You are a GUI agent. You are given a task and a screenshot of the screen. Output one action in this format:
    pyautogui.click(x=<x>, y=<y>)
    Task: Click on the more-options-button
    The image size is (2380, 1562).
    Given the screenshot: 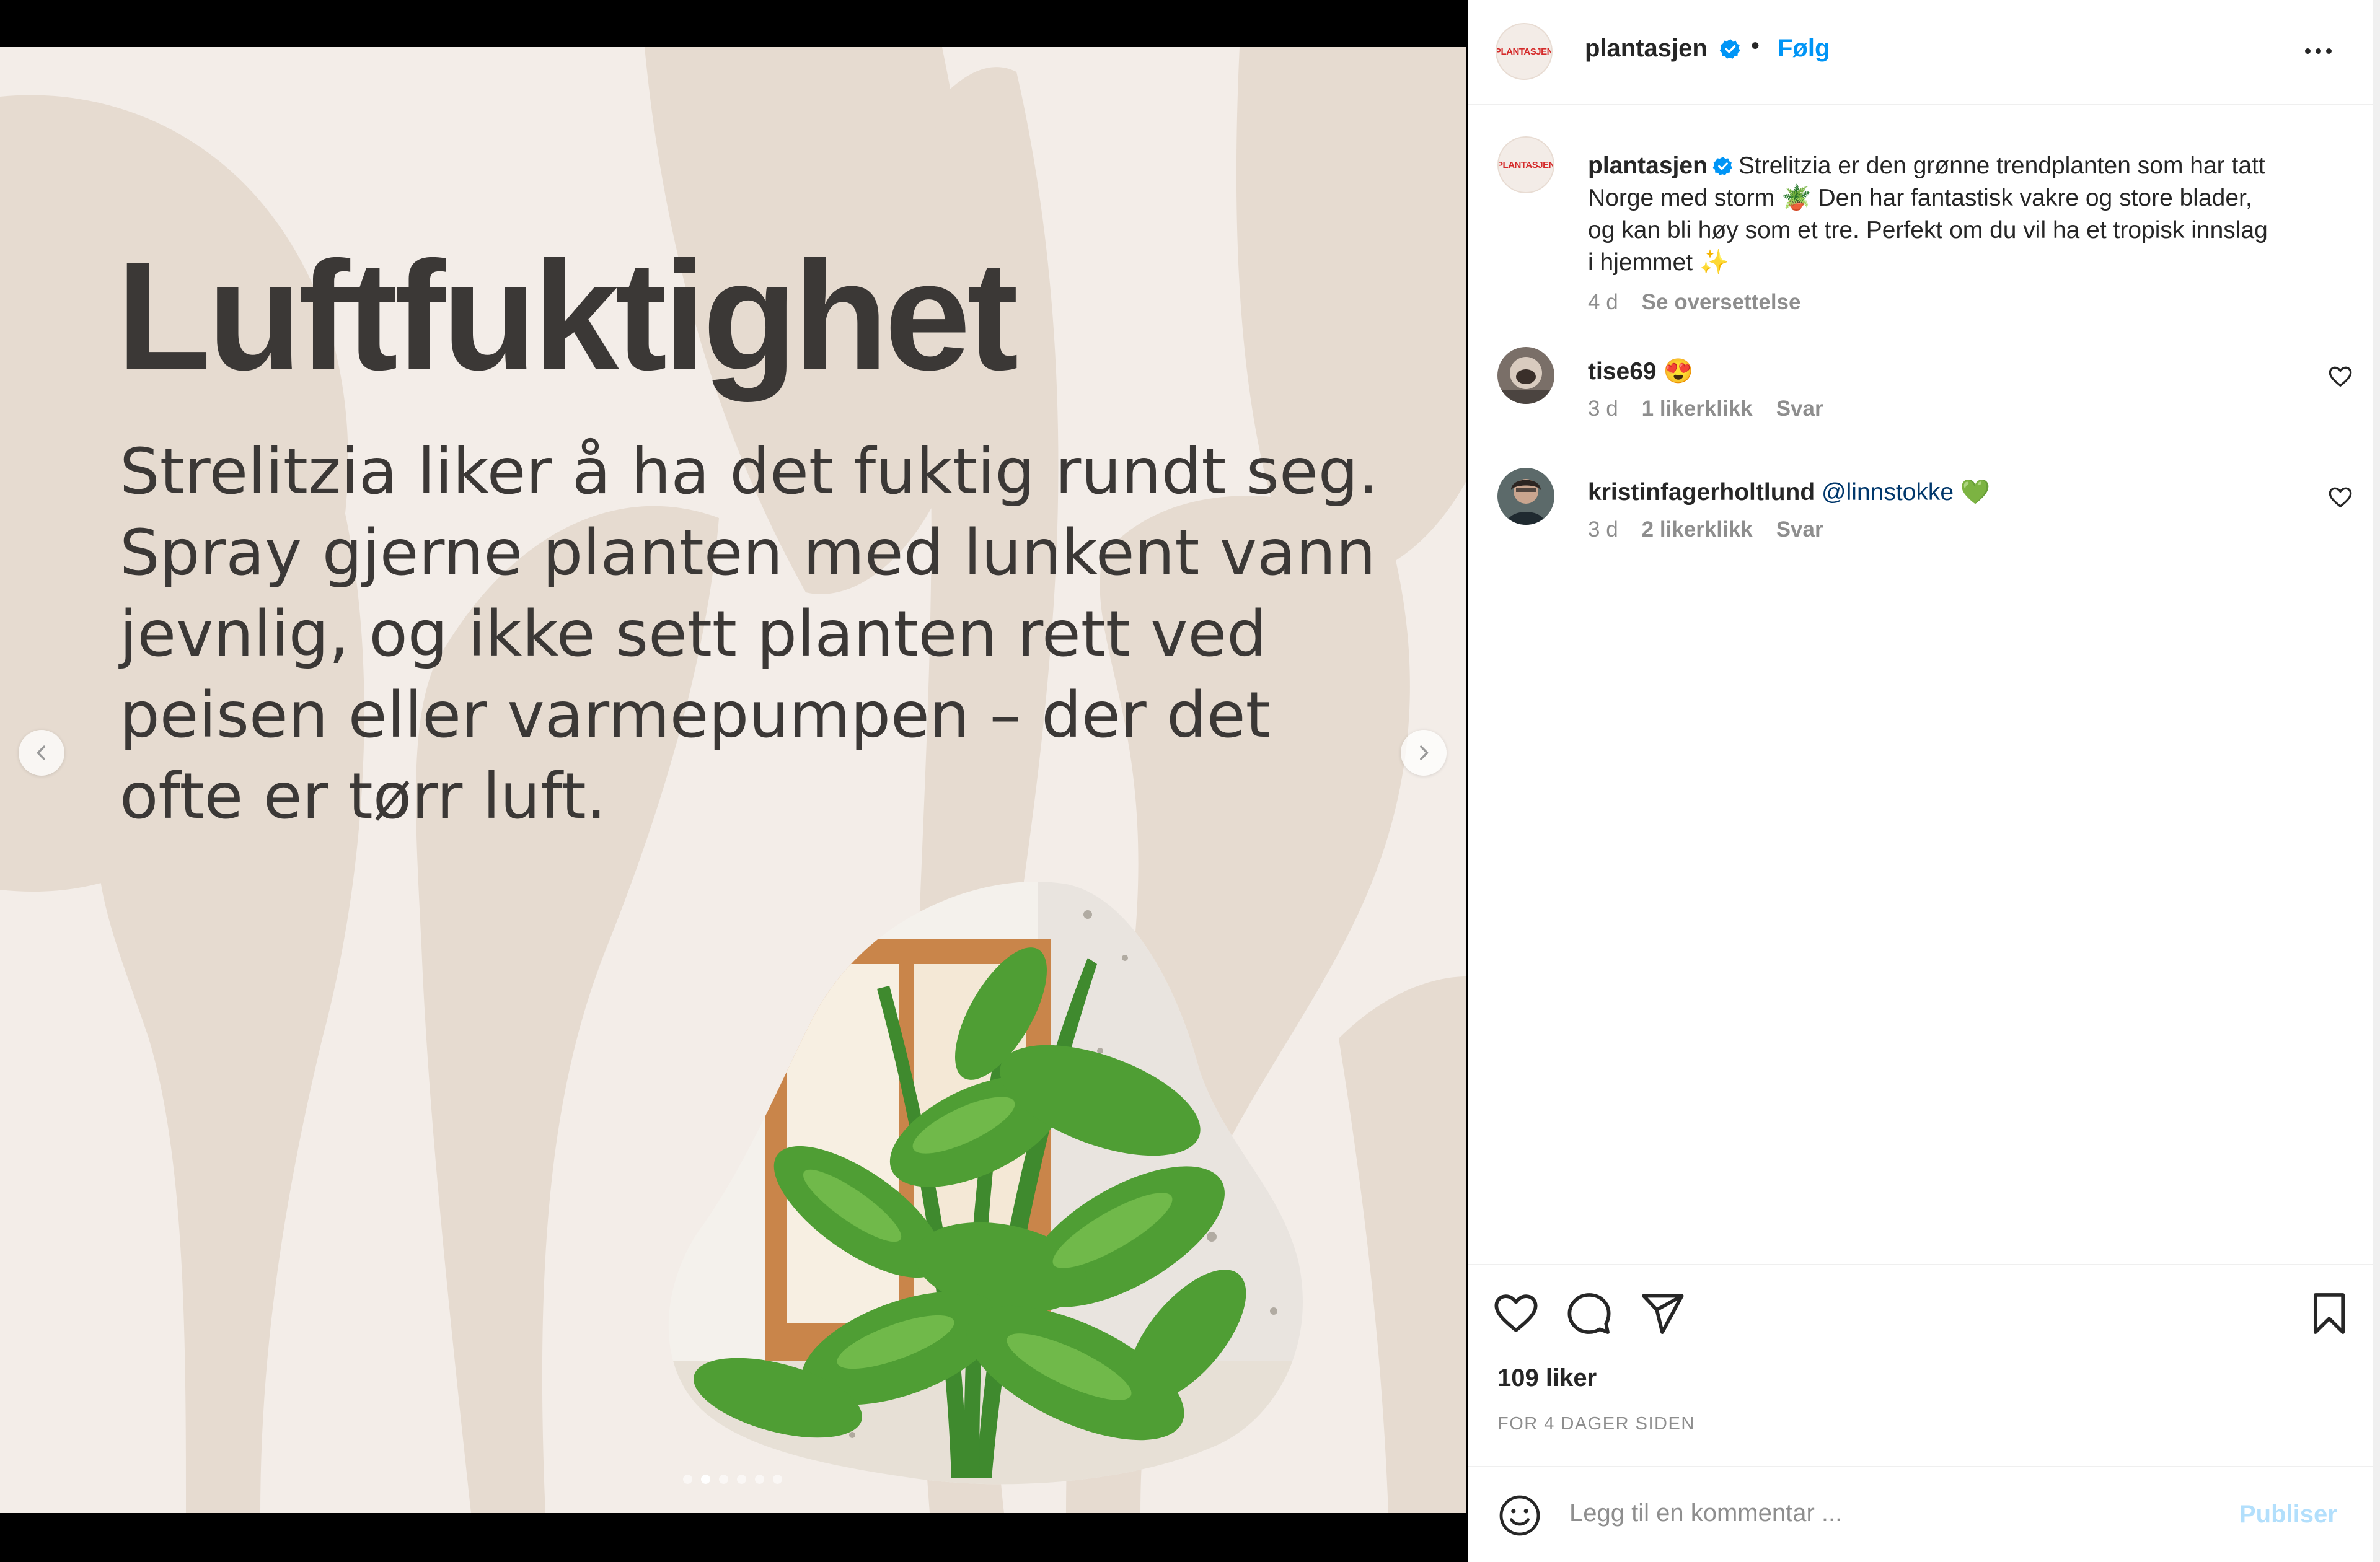 What is the action you would take?
    pyautogui.click(x=2318, y=51)
    